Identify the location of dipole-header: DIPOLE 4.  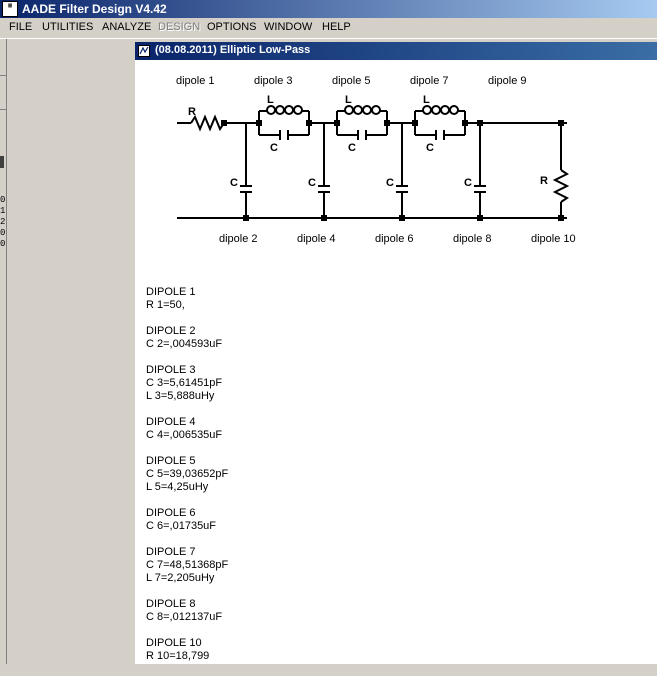
(171, 422).